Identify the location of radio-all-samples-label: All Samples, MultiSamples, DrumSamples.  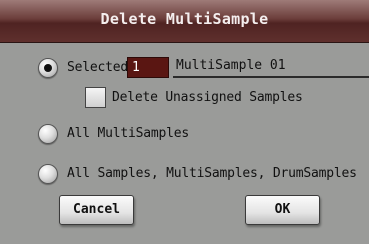
(212, 173).